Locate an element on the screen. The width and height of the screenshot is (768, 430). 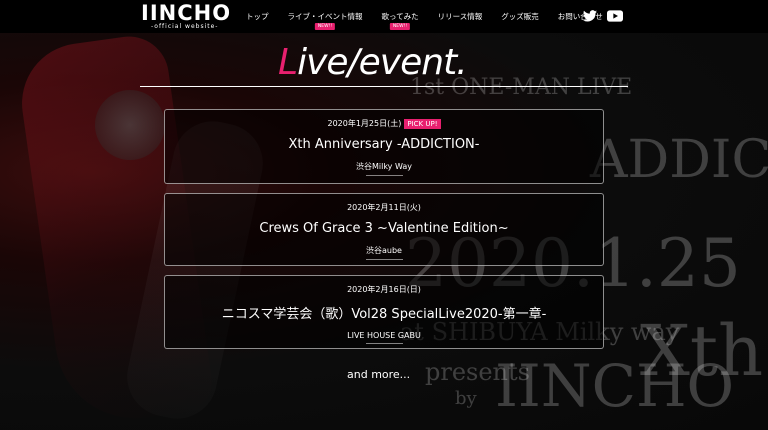
nav-goods: グッズ販売 is located at coordinates (520, 16).